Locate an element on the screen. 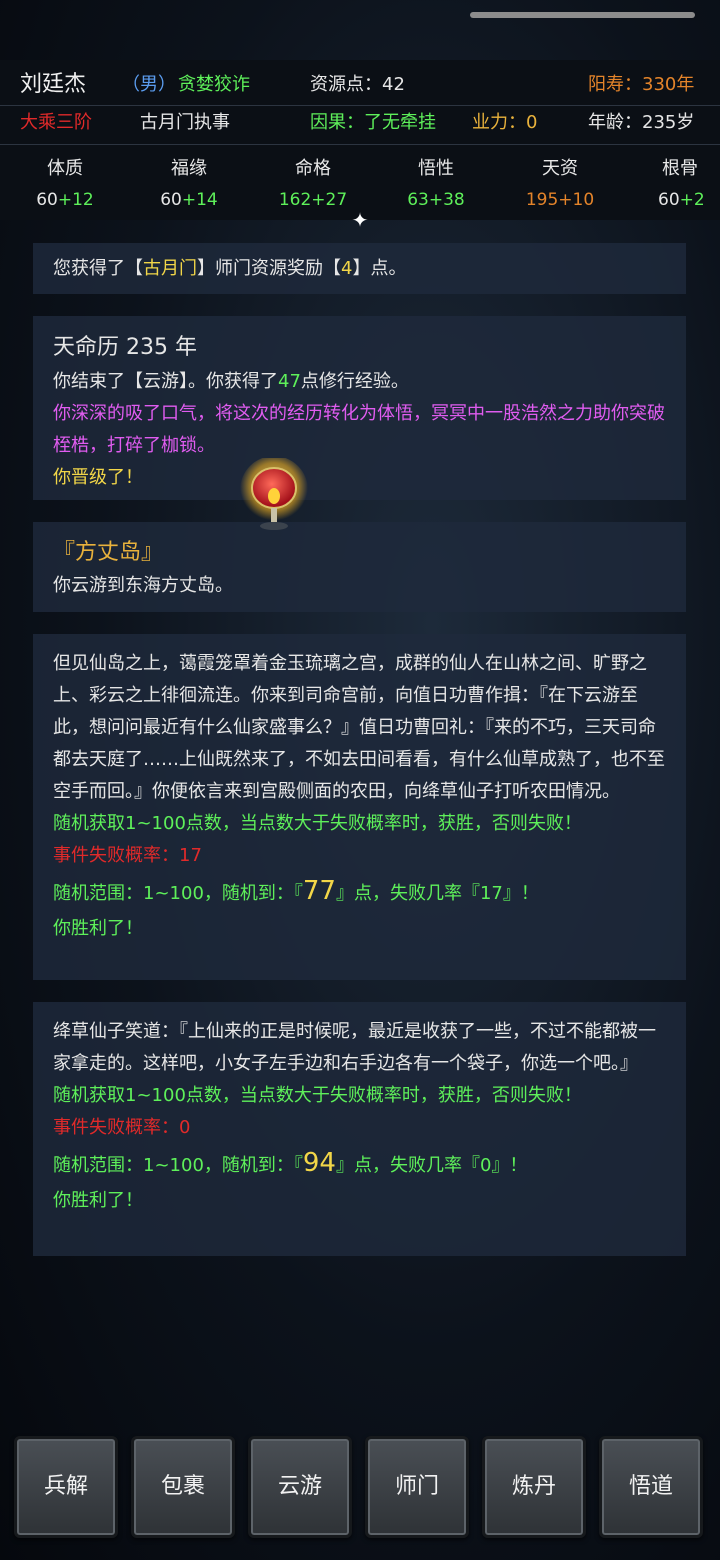 This screenshot has height=1560, width=720. age: 年龄：235岁 is located at coordinates (641, 122).